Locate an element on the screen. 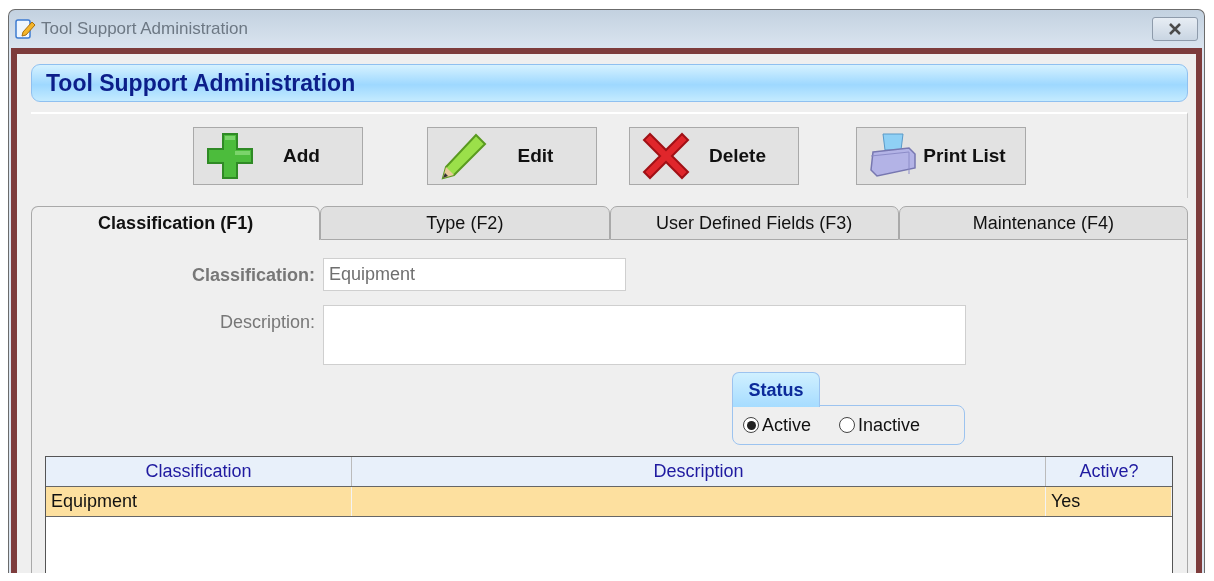  cross-icon is located at coordinates (665, 156).